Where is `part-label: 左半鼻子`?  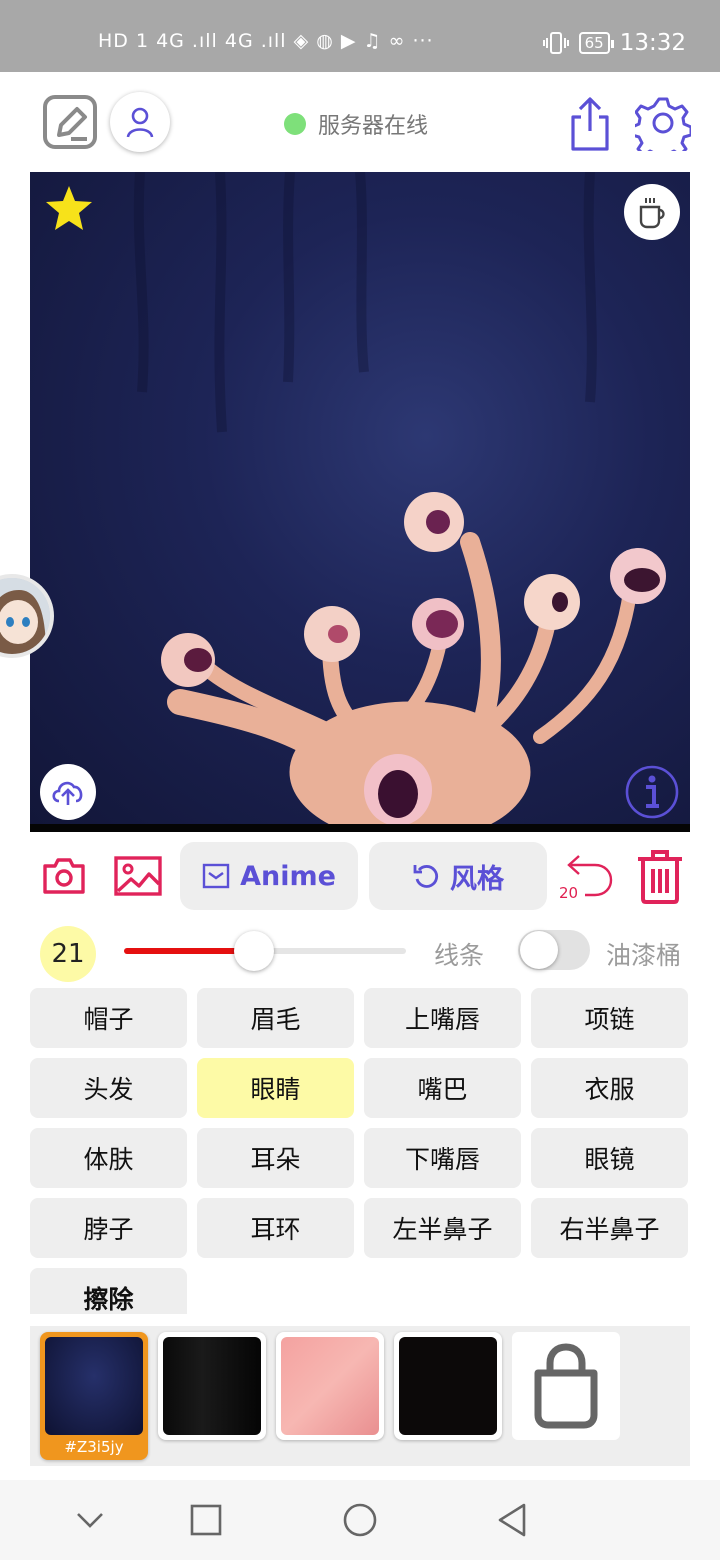
part-label: 左半鼻子 is located at coordinates (442, 1229).